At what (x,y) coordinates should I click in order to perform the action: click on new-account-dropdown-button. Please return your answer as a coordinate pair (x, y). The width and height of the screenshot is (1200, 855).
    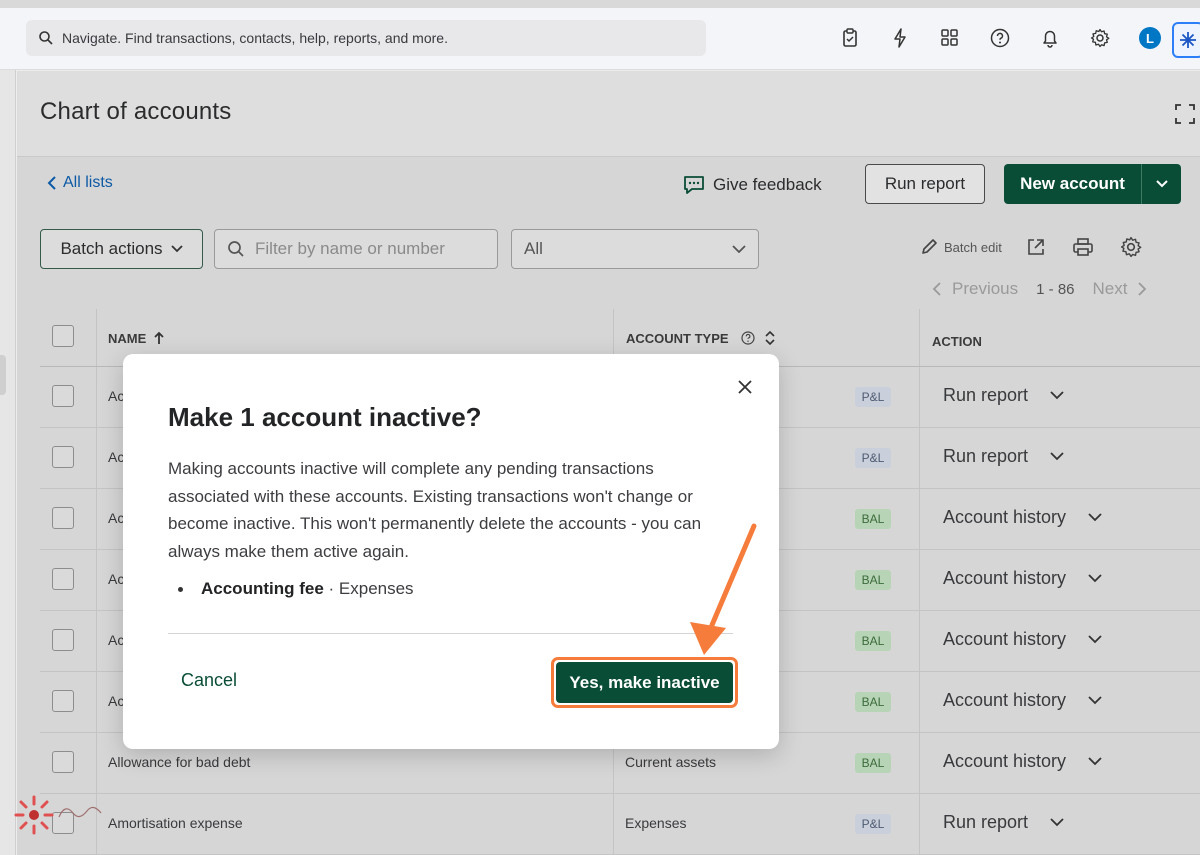
    Looking at the image, I should click on (1161, 184).